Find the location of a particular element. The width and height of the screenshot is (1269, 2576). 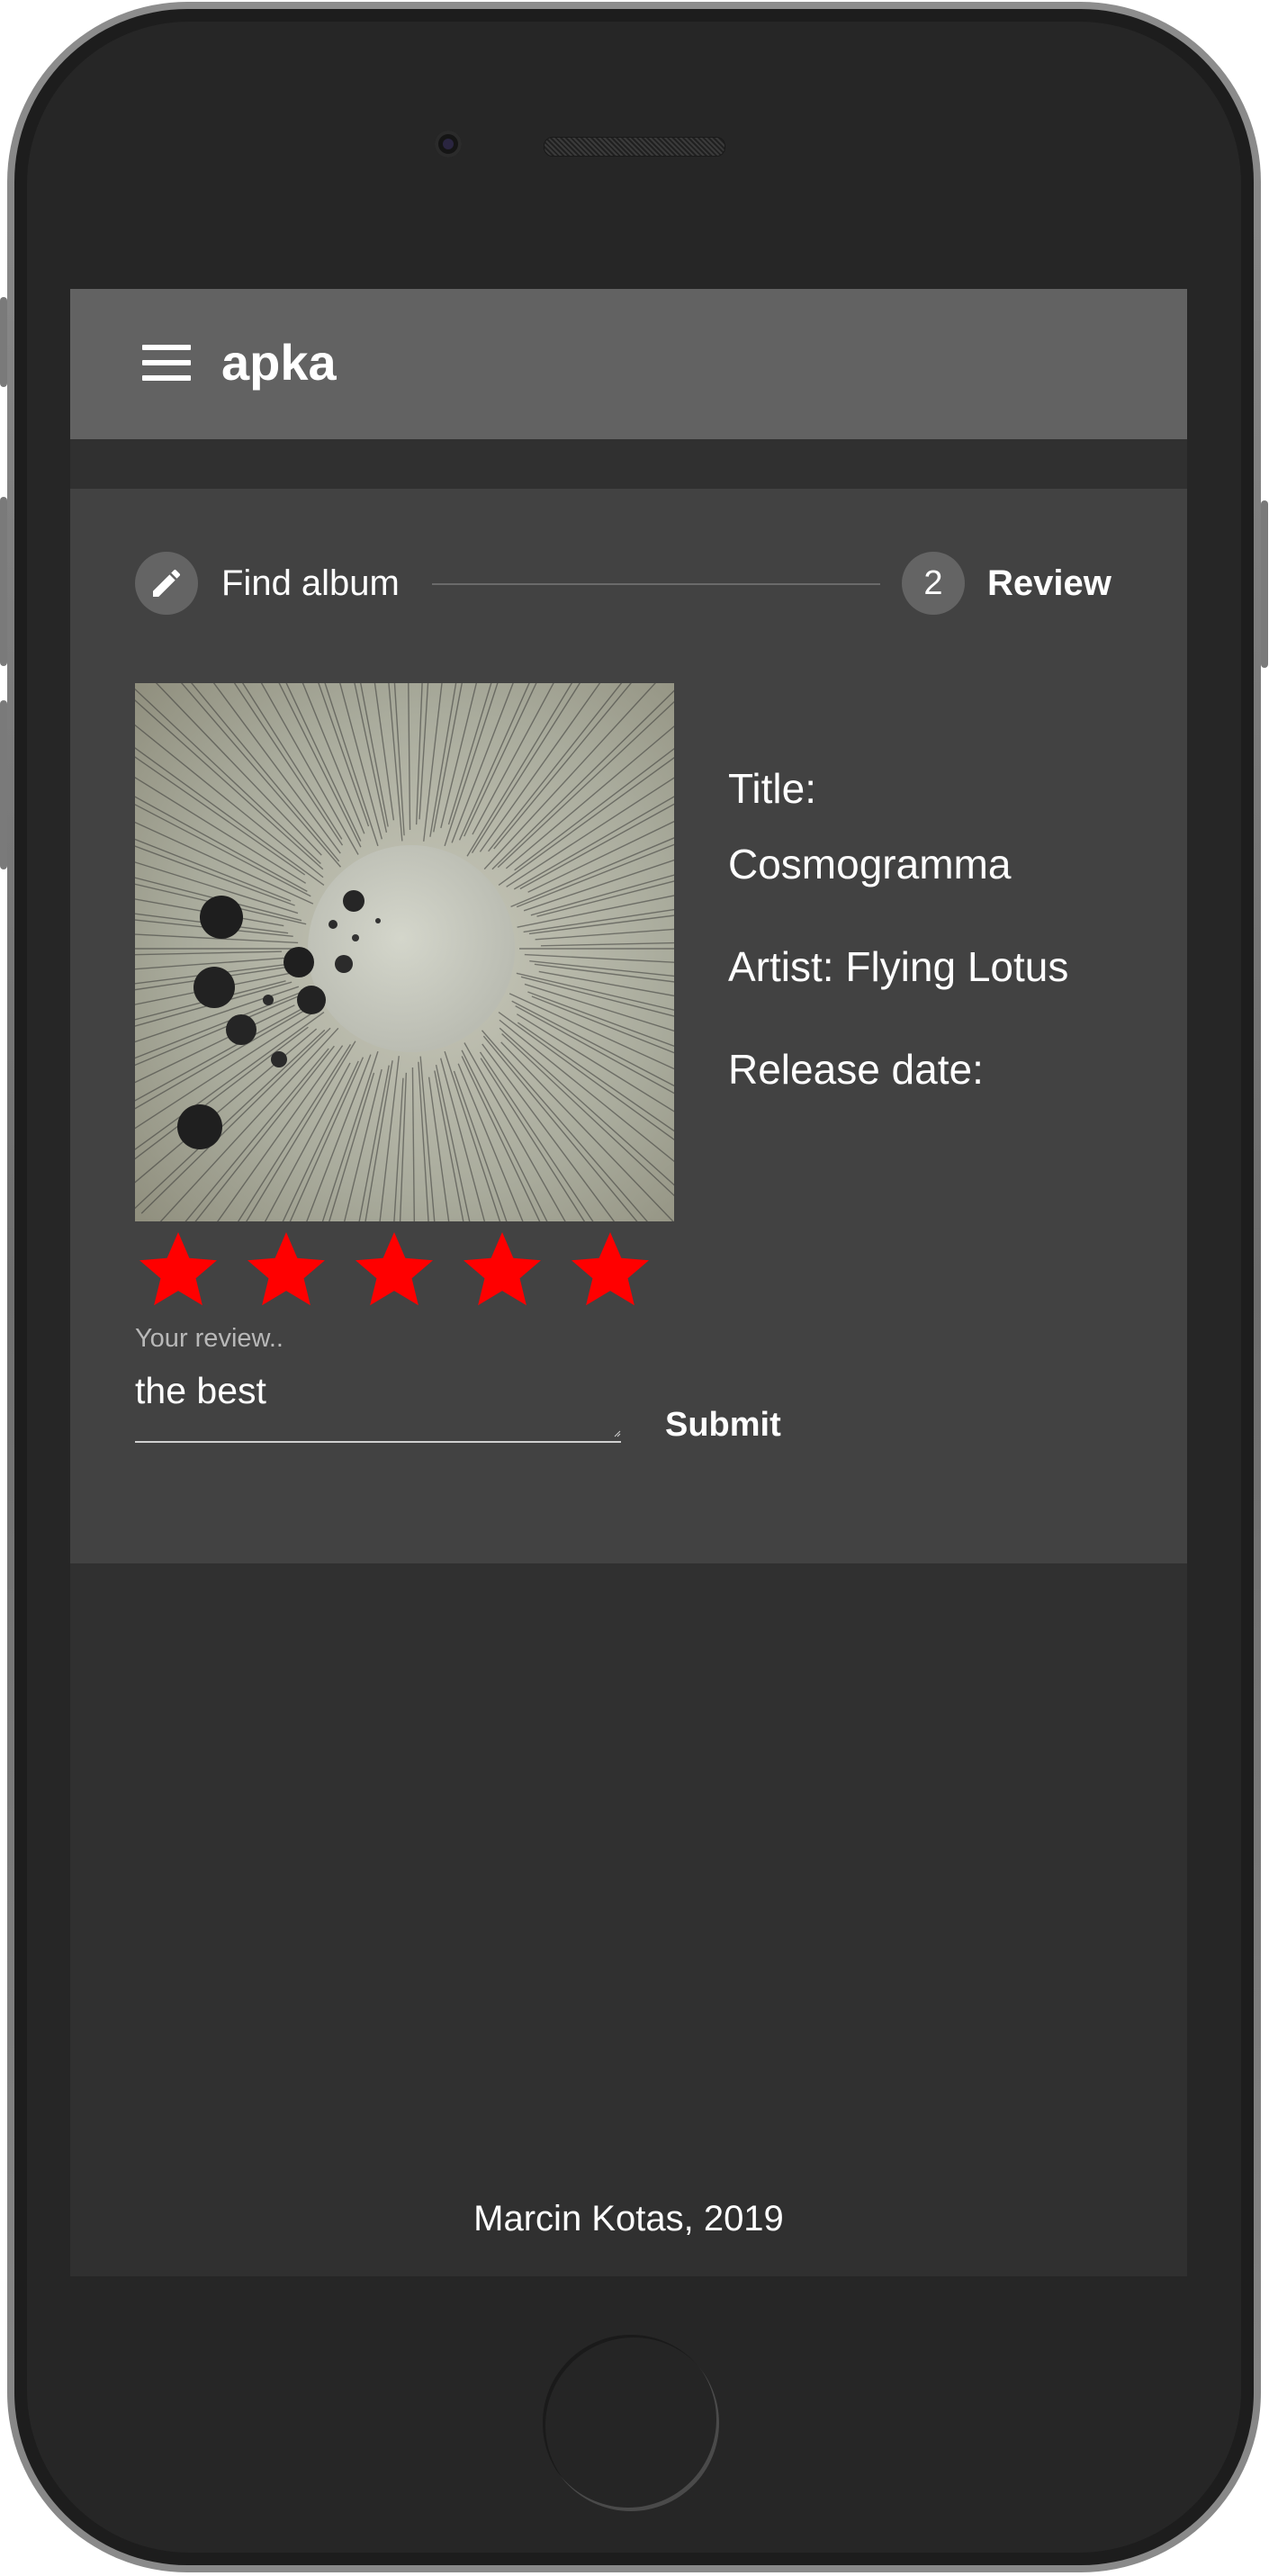

album-cover-image is located at coordinates (404, 952).